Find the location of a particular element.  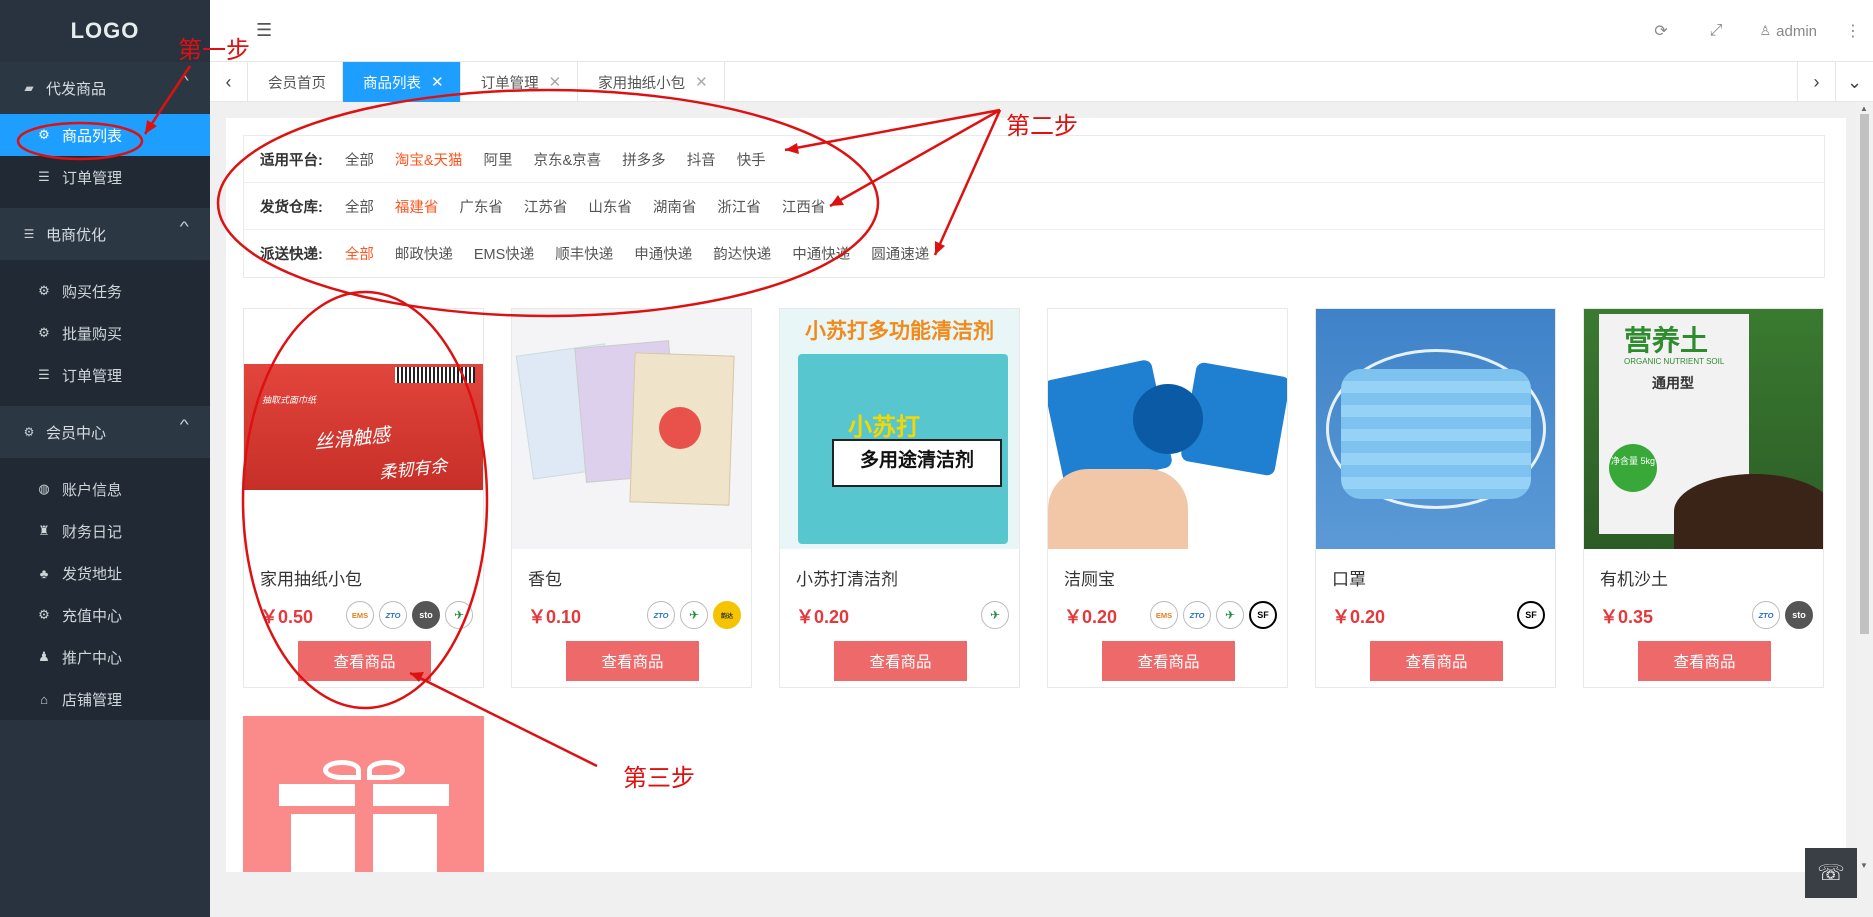

sidebar-item-account-info: ◍ 账户信息 is located at coordinates (105, 489).